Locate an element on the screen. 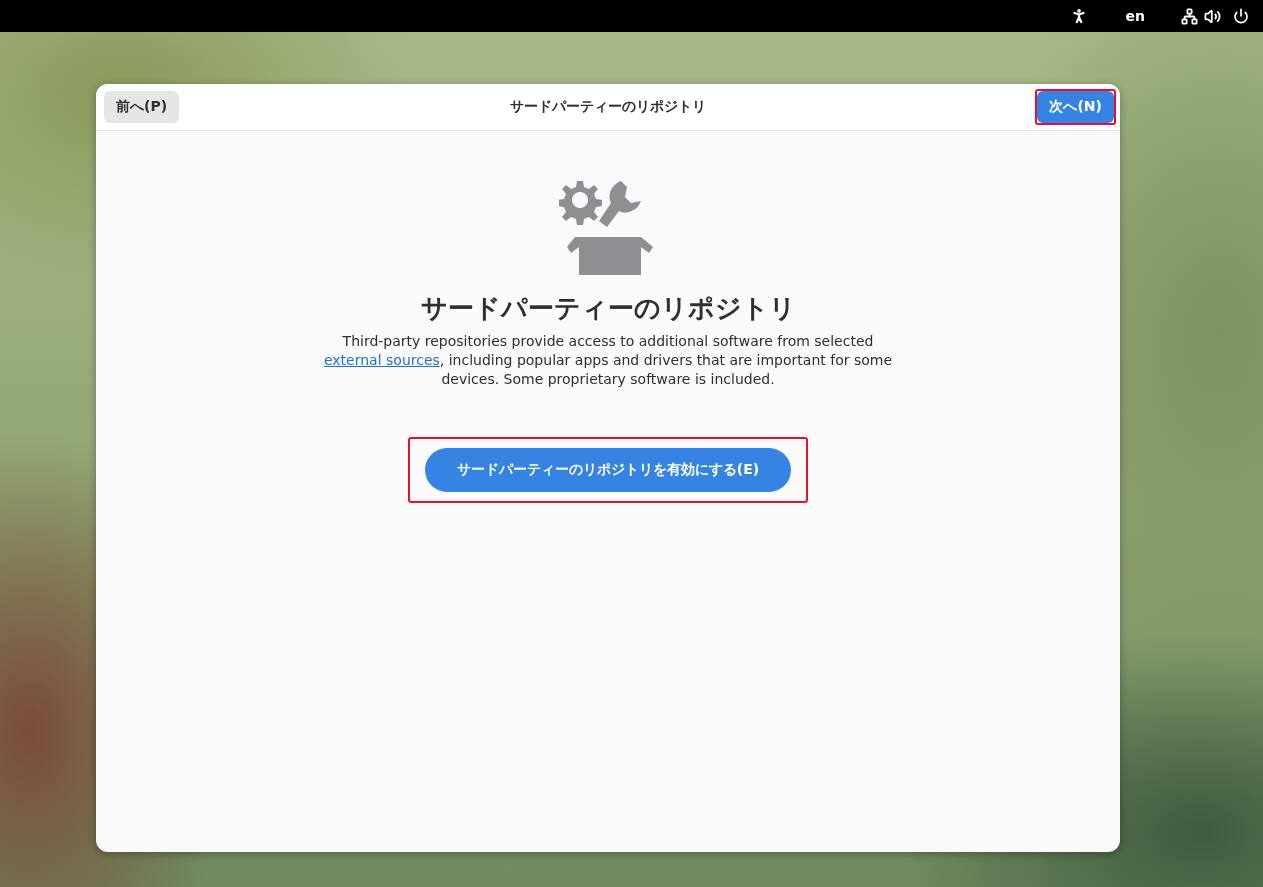  volume-icon is located at coordinates (1212, 16).